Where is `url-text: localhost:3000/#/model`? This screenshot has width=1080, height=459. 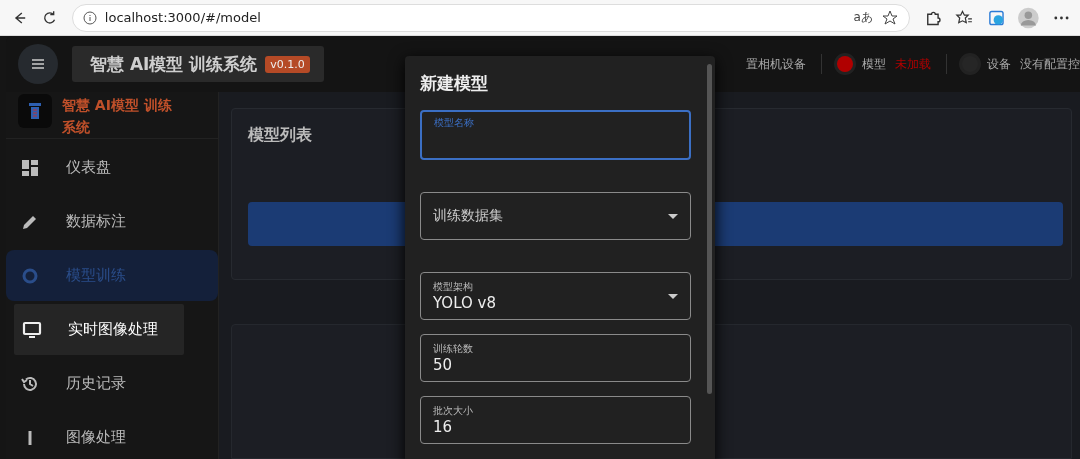
url-text: localhost:3000/#/model is located at coordinates (182, 17).